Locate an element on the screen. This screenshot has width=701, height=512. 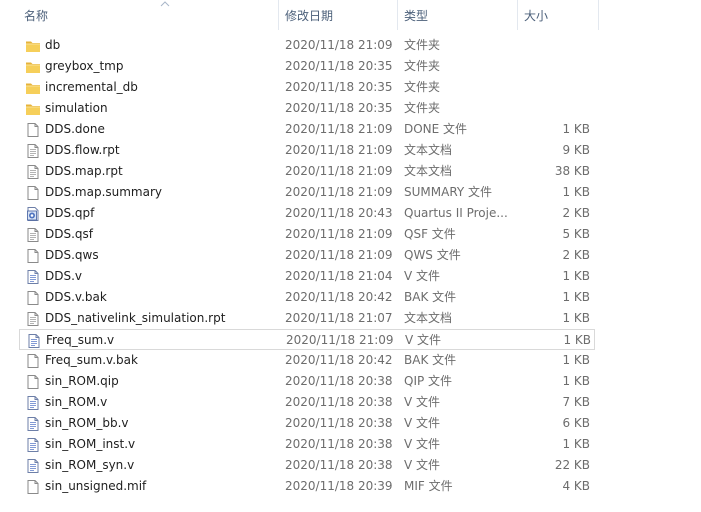
file-name: sin_ROM_inst.v is located at coordinates (90, 444).